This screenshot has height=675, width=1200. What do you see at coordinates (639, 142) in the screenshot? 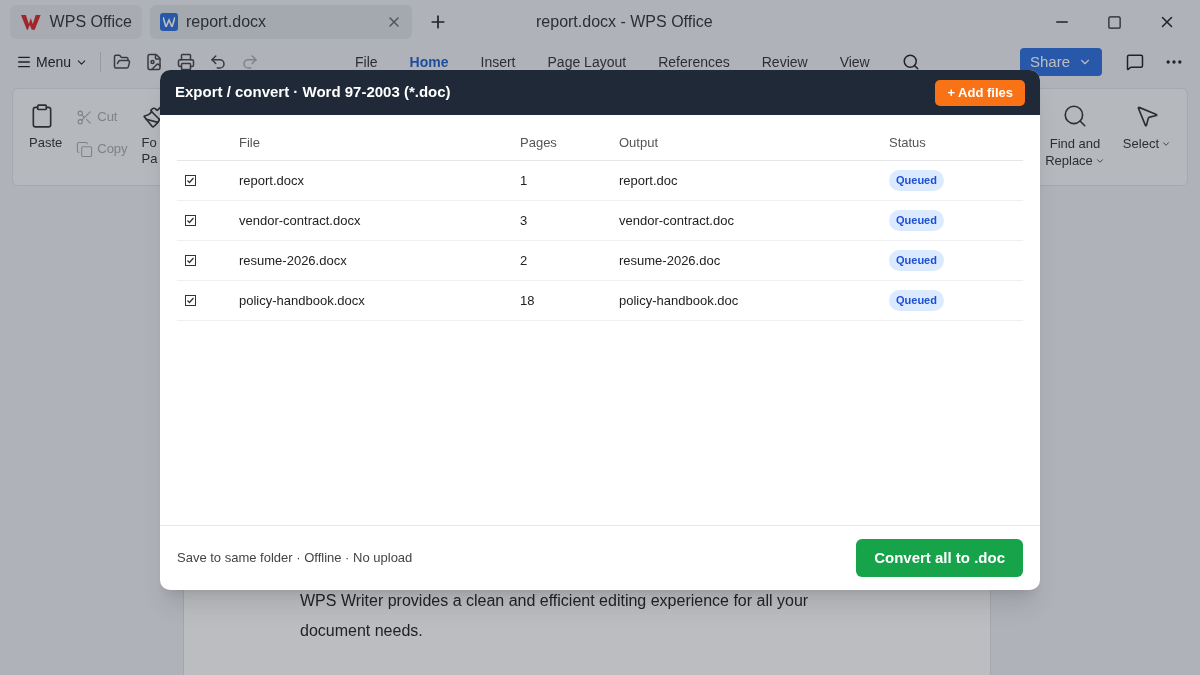
I see `column-header: Output` at bounding box center [639, 142].